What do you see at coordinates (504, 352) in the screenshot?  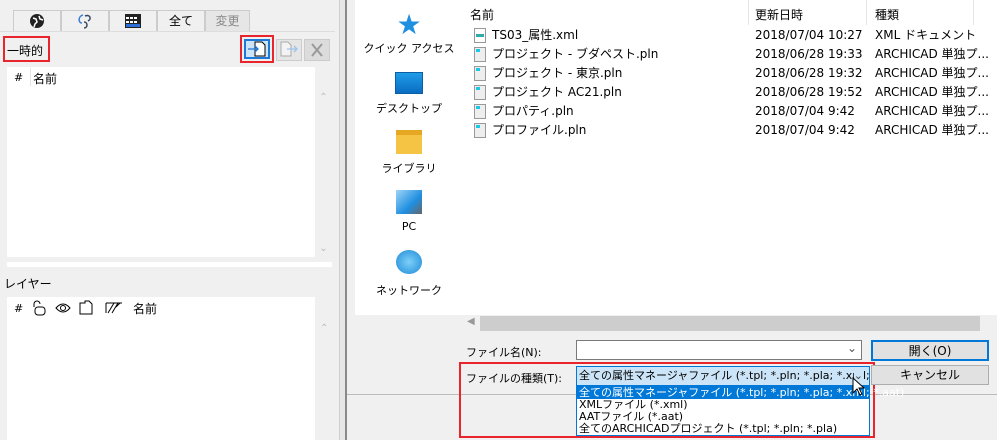 I see `filename-label: ファイル名(N):` at bounding box center [504, 352].